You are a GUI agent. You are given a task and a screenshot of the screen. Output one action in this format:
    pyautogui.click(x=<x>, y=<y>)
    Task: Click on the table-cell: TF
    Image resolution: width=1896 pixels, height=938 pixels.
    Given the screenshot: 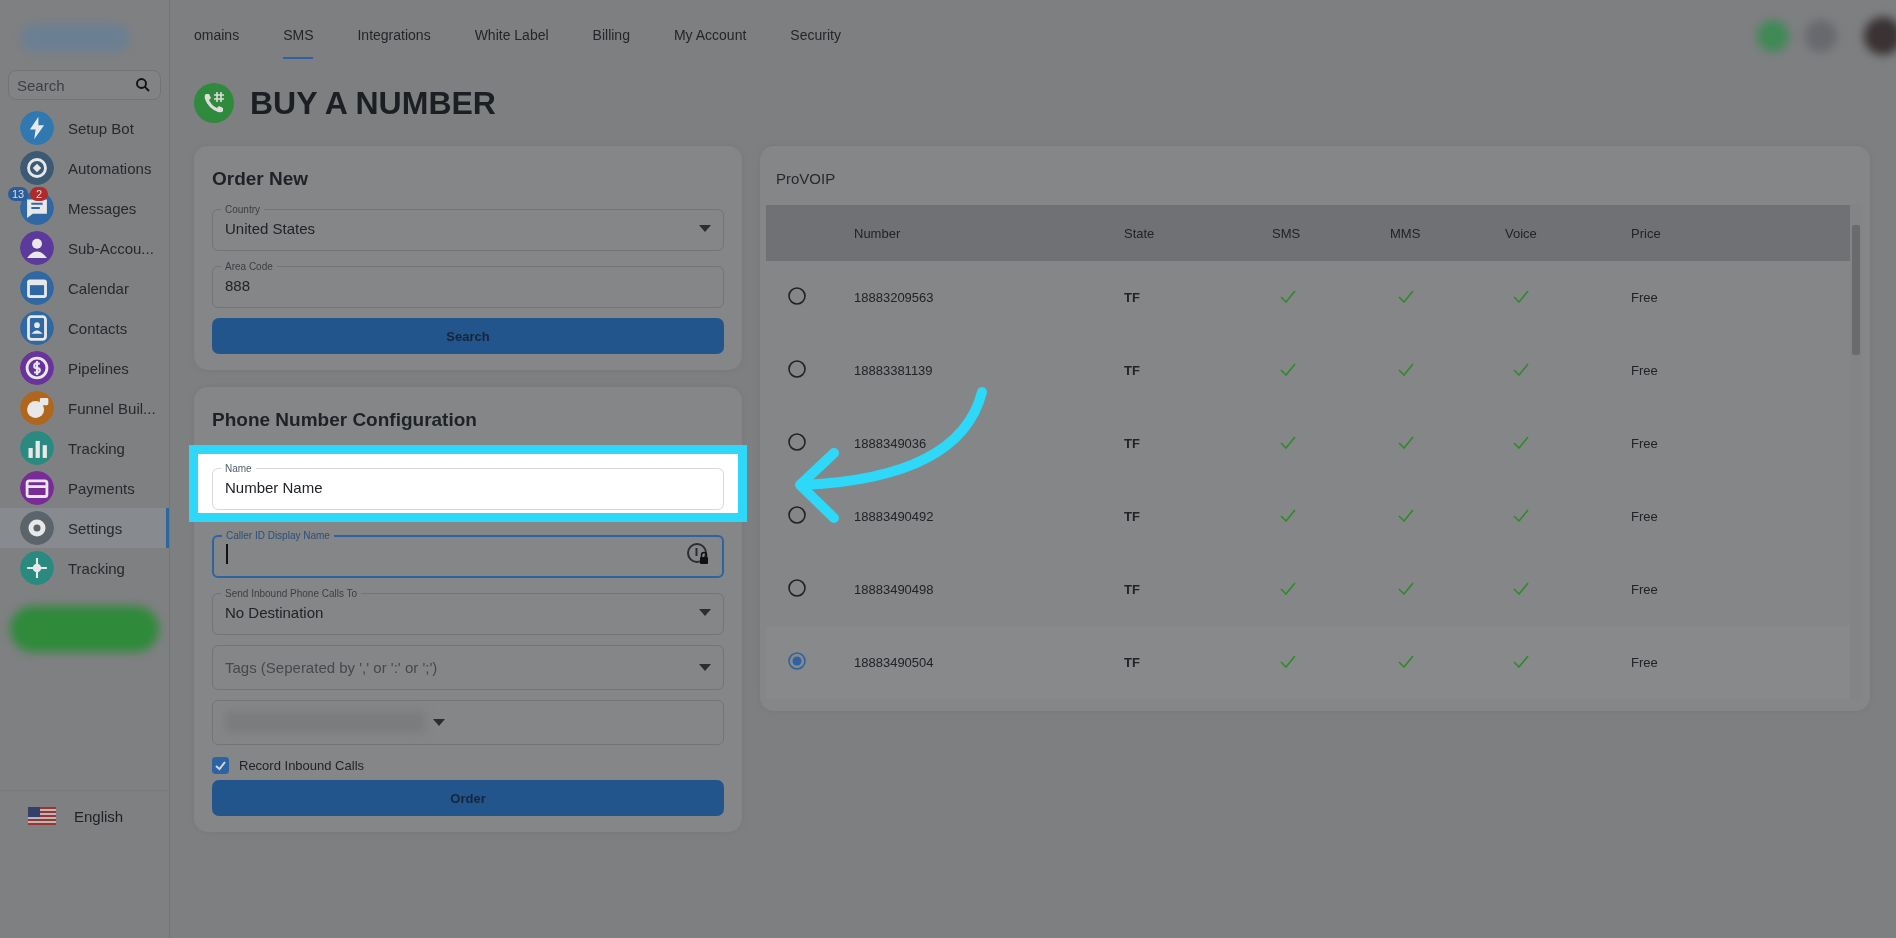 What is the action you would take?
    pyautogui.click(x=1198, y=297)
    